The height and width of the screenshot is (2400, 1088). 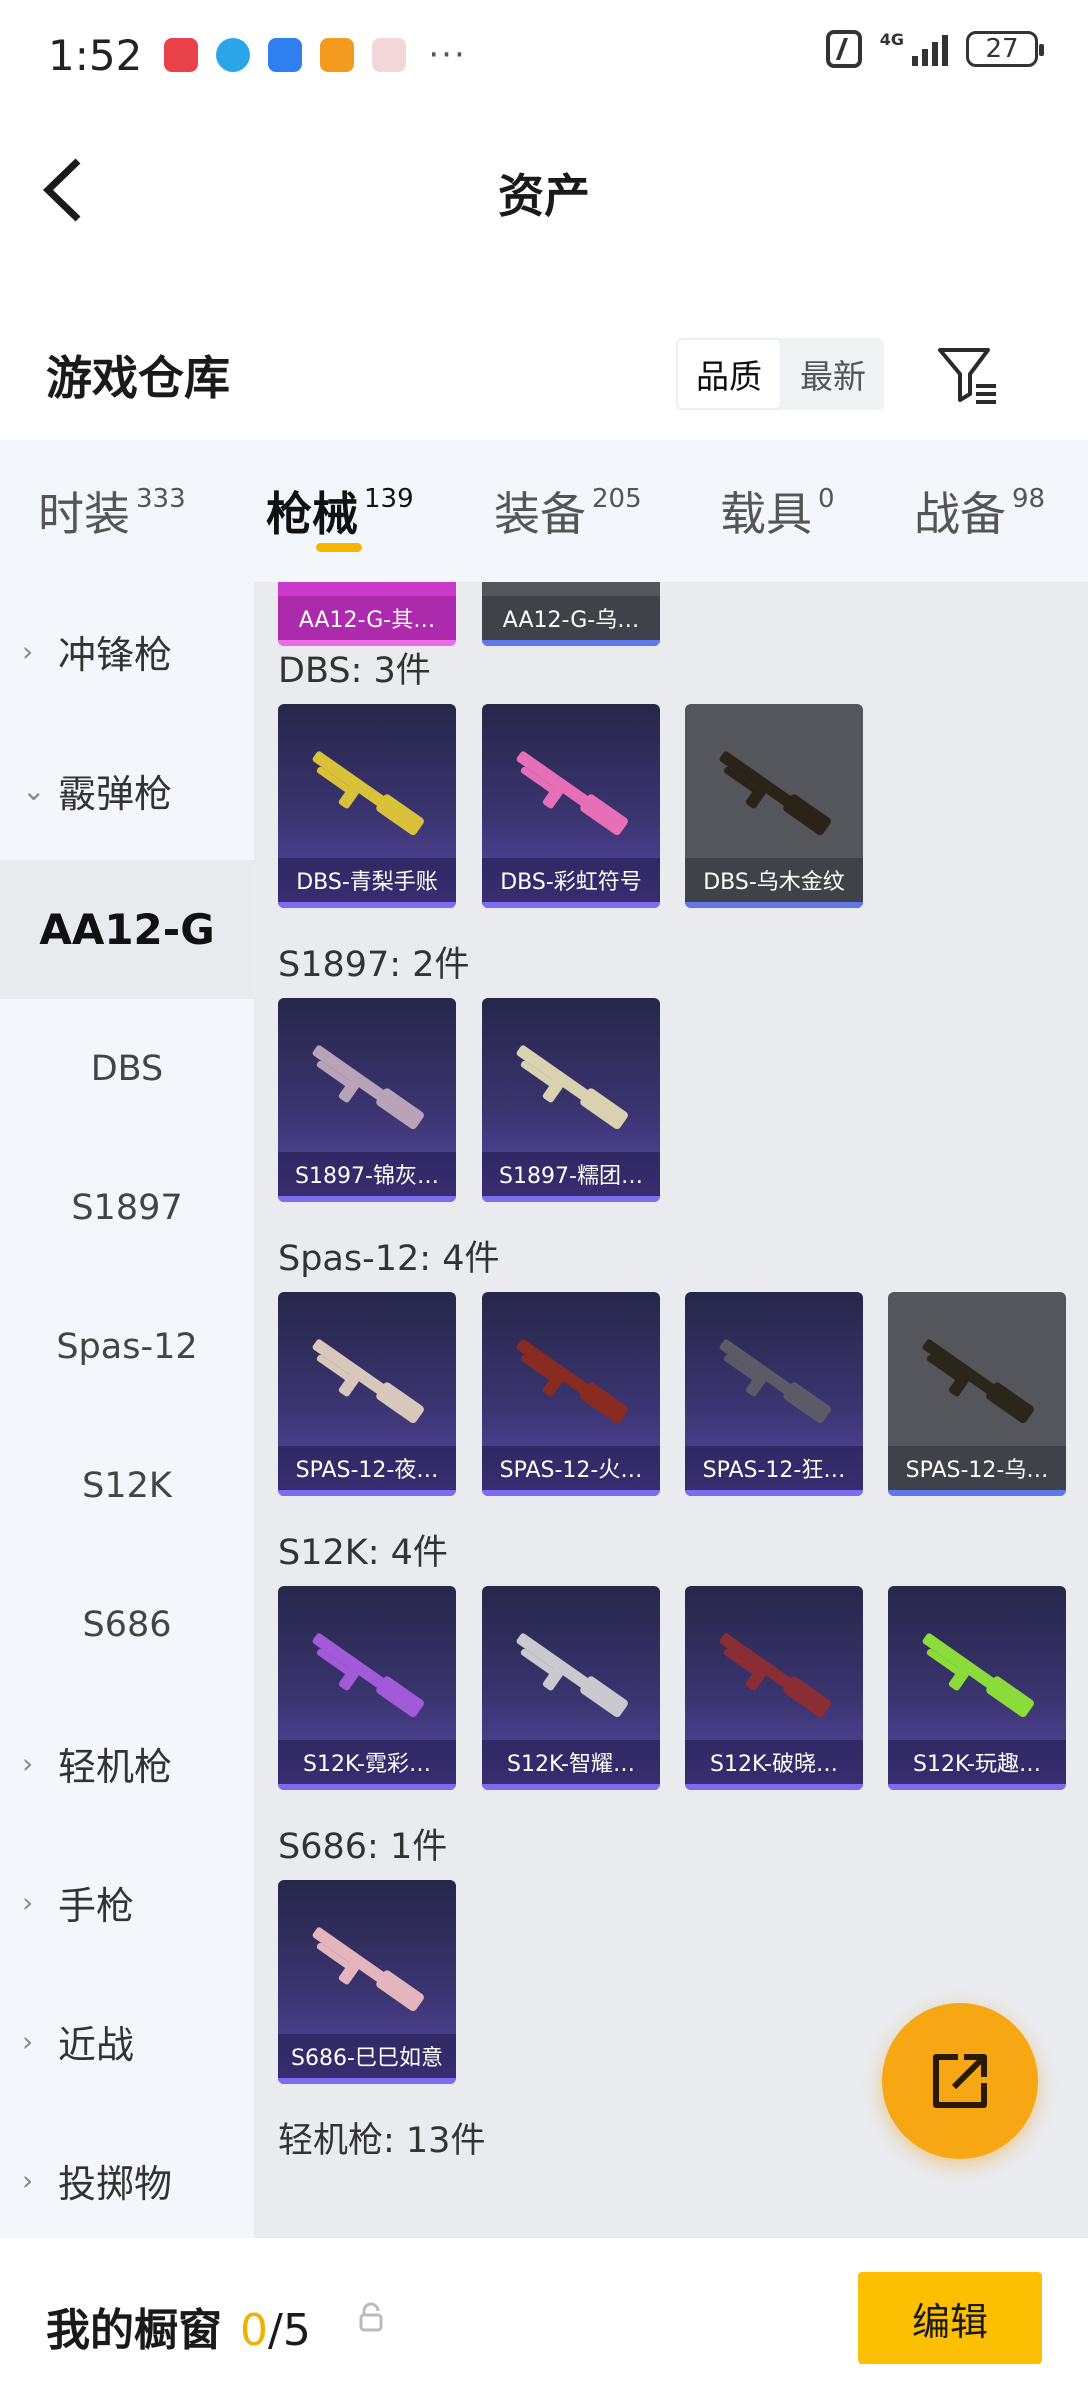 I want to click on tab-count: 139, so click(x=389, y=499).